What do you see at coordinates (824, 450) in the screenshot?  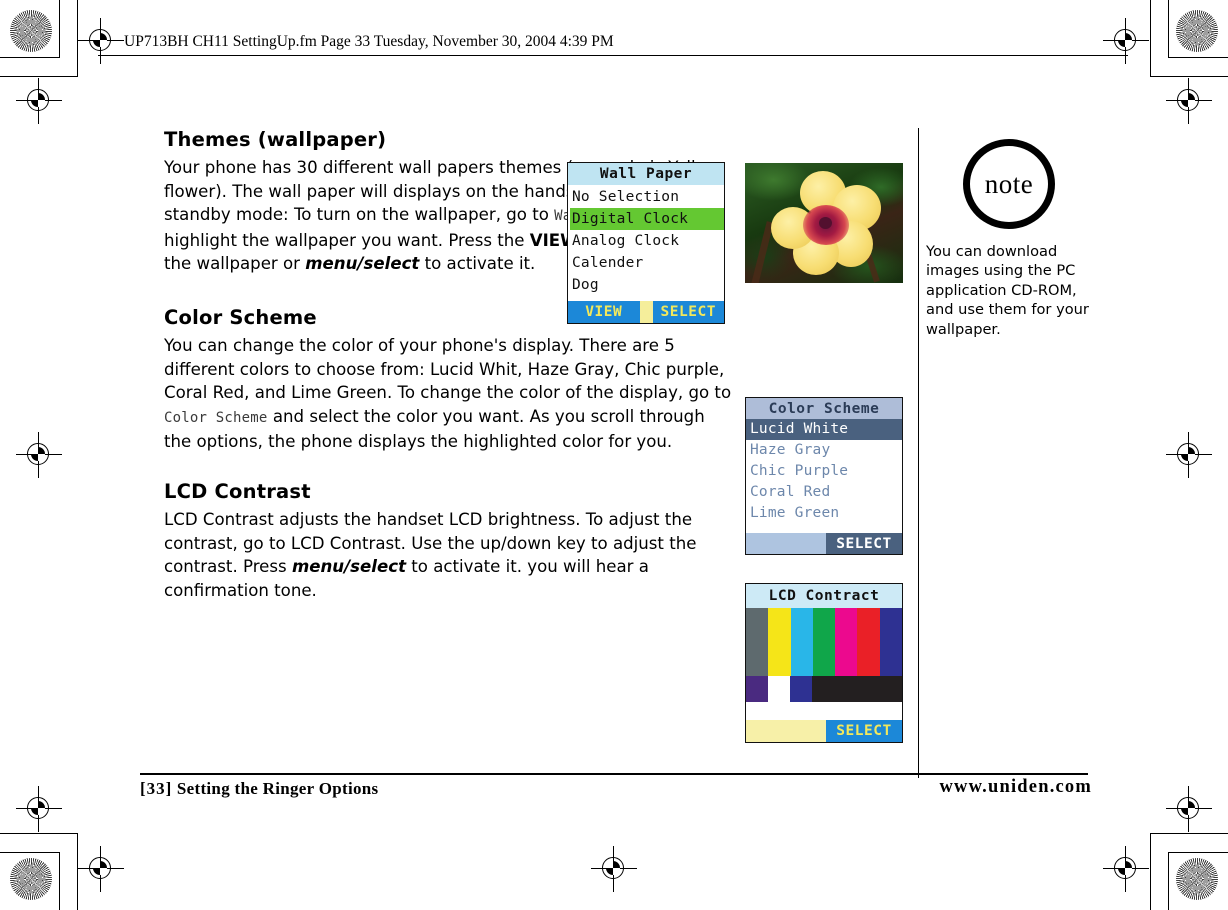 I see `colorscheme-item-haze-gray: Haze Gray` at bounding box center [824, 450].